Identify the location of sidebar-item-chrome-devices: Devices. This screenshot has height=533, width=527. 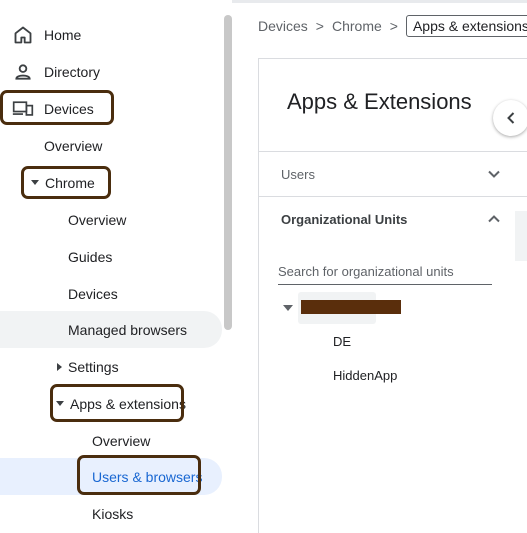
(93, 293).